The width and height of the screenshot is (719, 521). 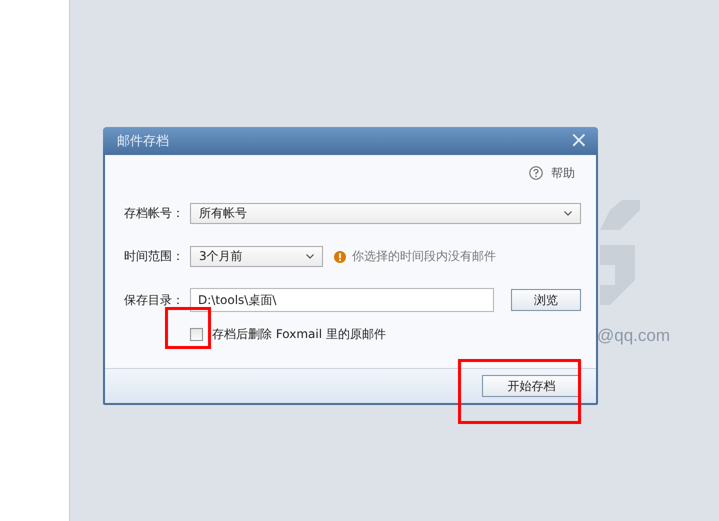 What do you see at coordinates (340, 256) in the screenshot?
I see `warning-icon` at bounding box center [340, 256].